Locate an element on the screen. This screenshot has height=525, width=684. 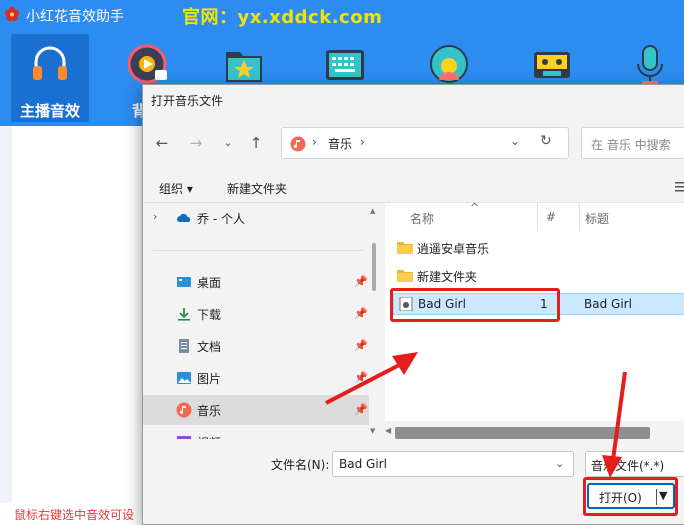
official-site-label: 官网：yx.xddck.com is located at coordinates (282, 17).